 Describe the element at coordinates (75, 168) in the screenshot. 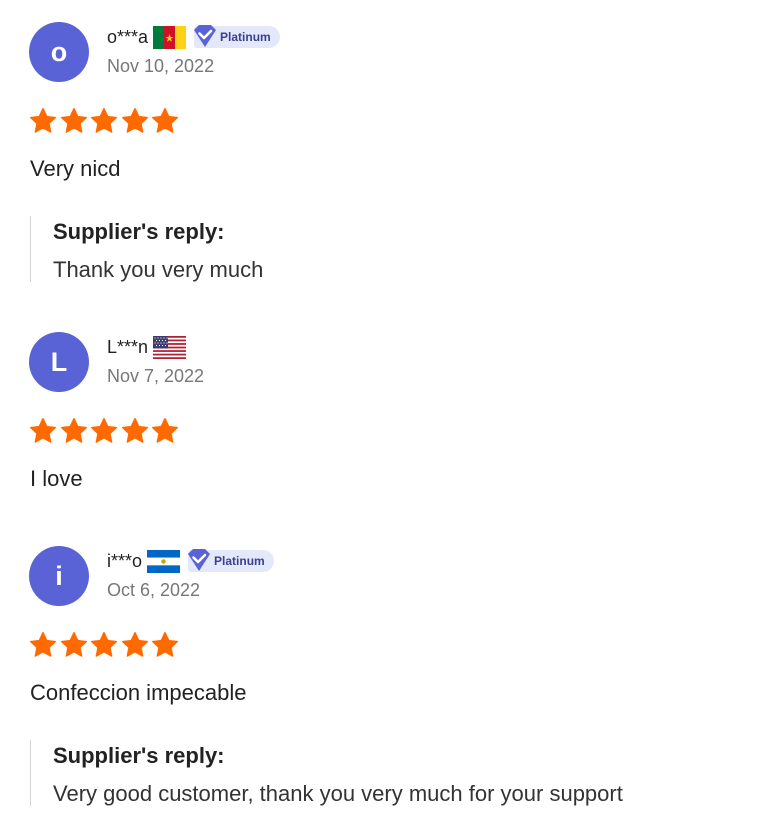

I see `review-comment: Very nicd` at that location.